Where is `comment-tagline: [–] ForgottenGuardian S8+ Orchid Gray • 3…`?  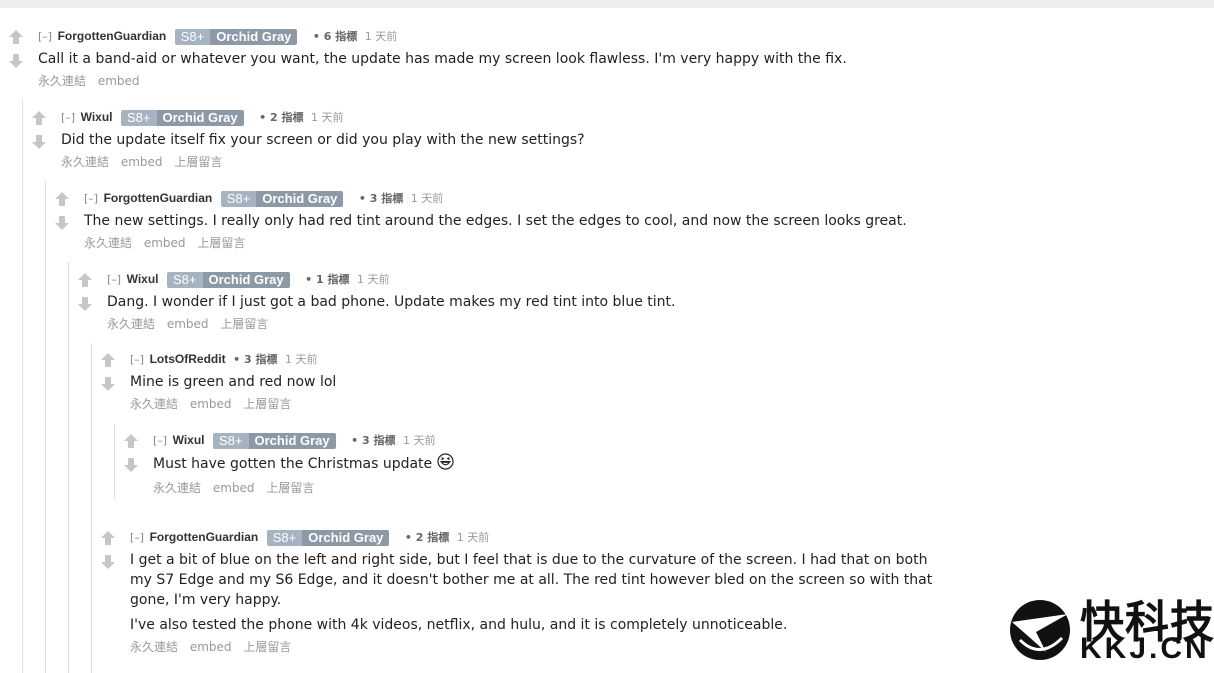
comment-tagline: [–] ForgottenGuardian S8+ Orchid Gray • 3… is located at coordinates (514, 198).